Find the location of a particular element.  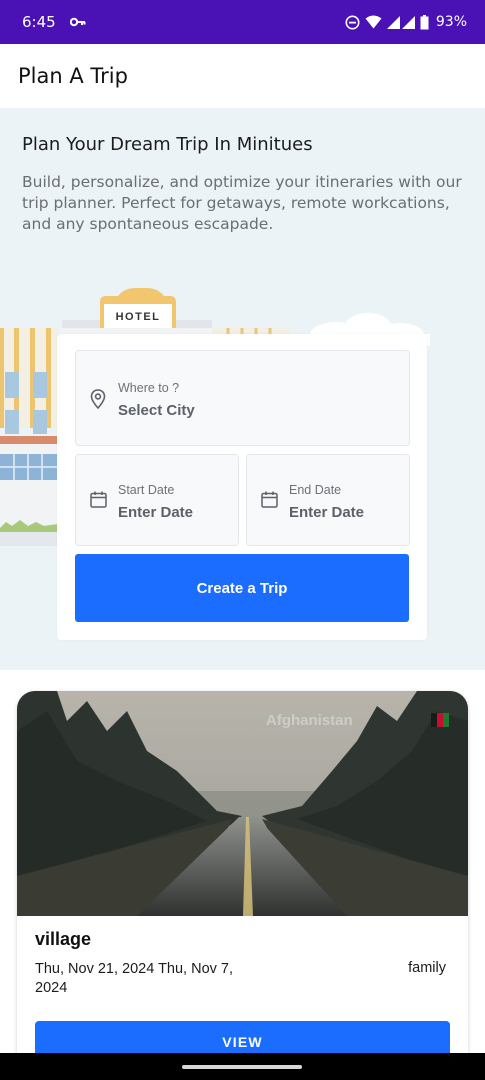

trip-type: family is located at coordinates (427, 968).